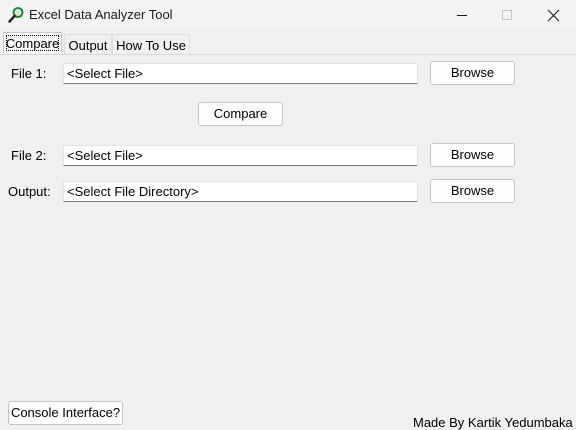  What do you see at coordinates (240, 114) in the screenshot?
I see `compare-button: Compare` at bounding box center [240, 114].